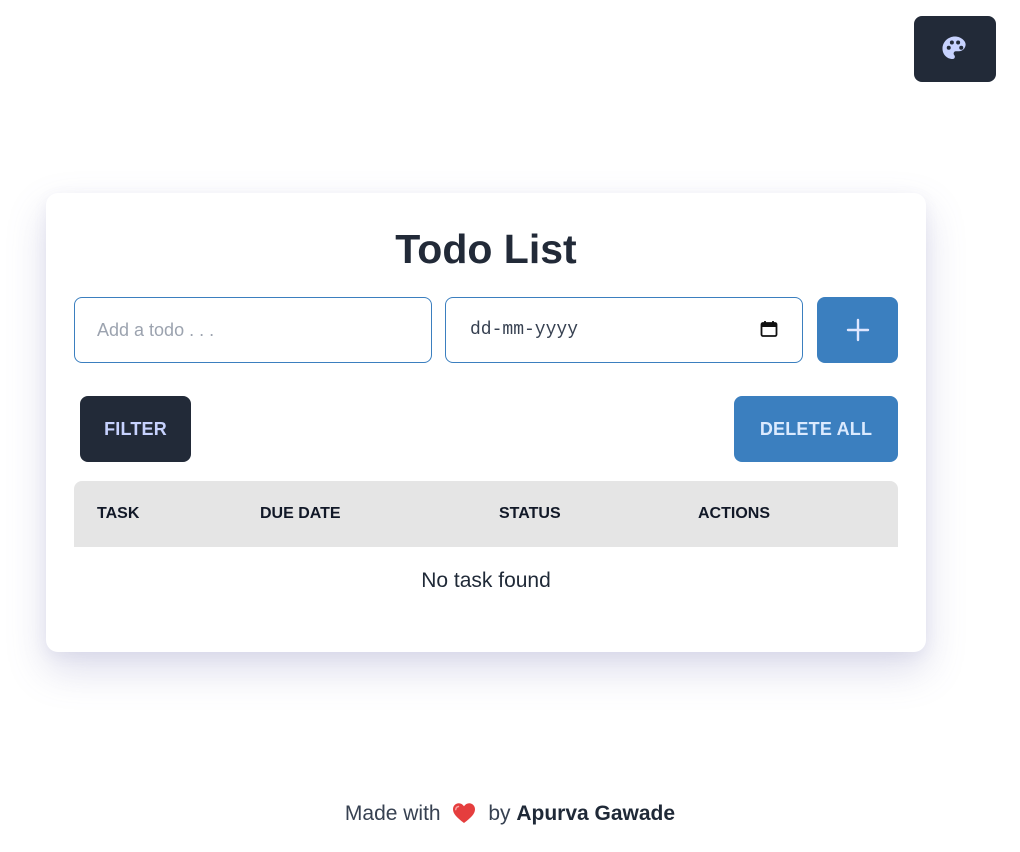 The width and height of the screenshot is (1020, 852). Describe the element at coordinates (392, 813) in the screenshot. I see `footer-prefix: Made with` at that location.